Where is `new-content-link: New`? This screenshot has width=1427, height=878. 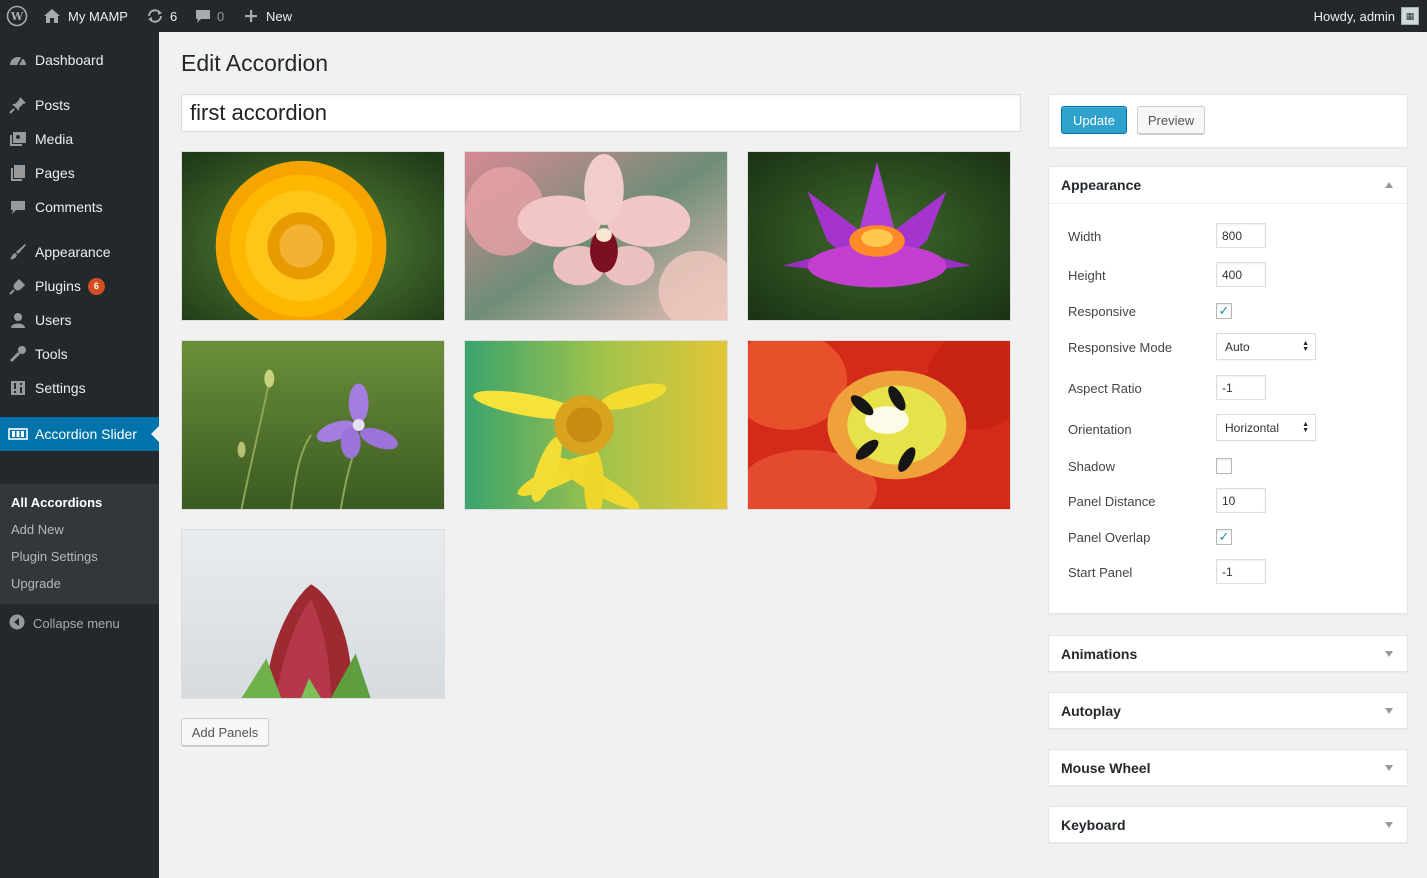
new-content-link: New is located at coordinates (268, 16).